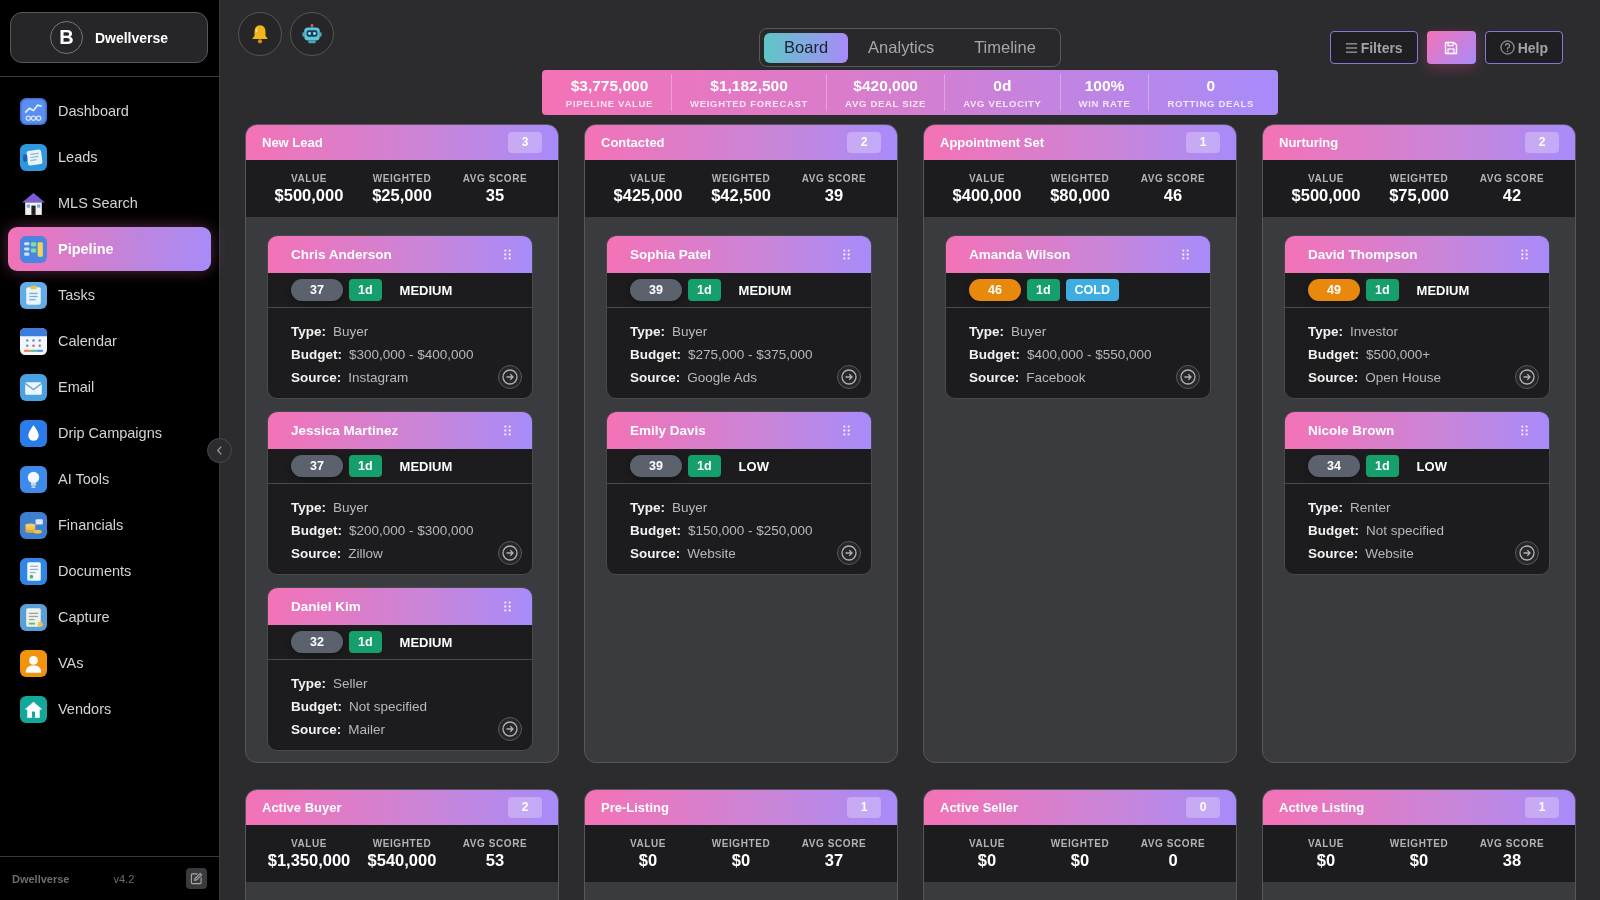 The height and width of the screenshot is (900, 1600). What do you see at coordinates (109, 157) in the screenshot?
I see `nav-item: Leads` at bounding box center [109, 157].